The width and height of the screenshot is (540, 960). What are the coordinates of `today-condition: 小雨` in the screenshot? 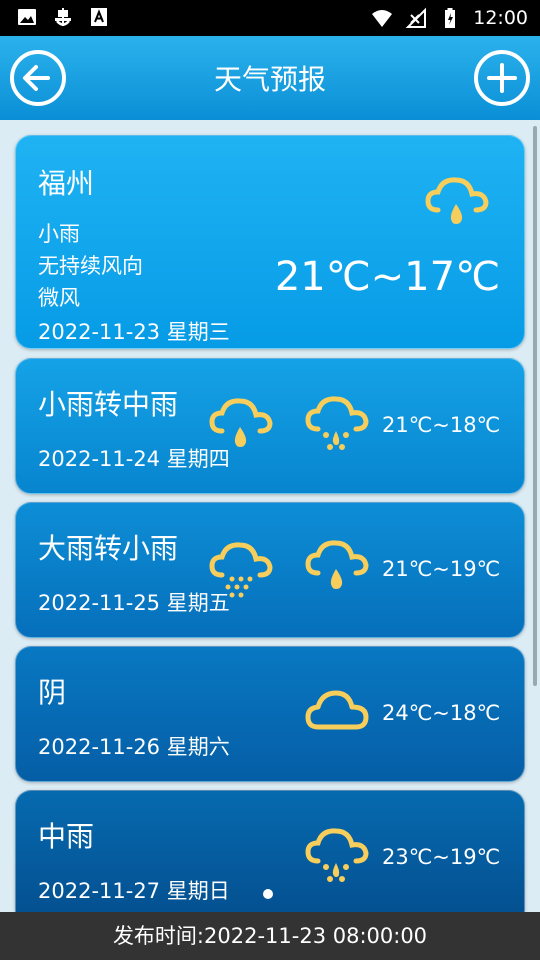 It's located at (59, 234).